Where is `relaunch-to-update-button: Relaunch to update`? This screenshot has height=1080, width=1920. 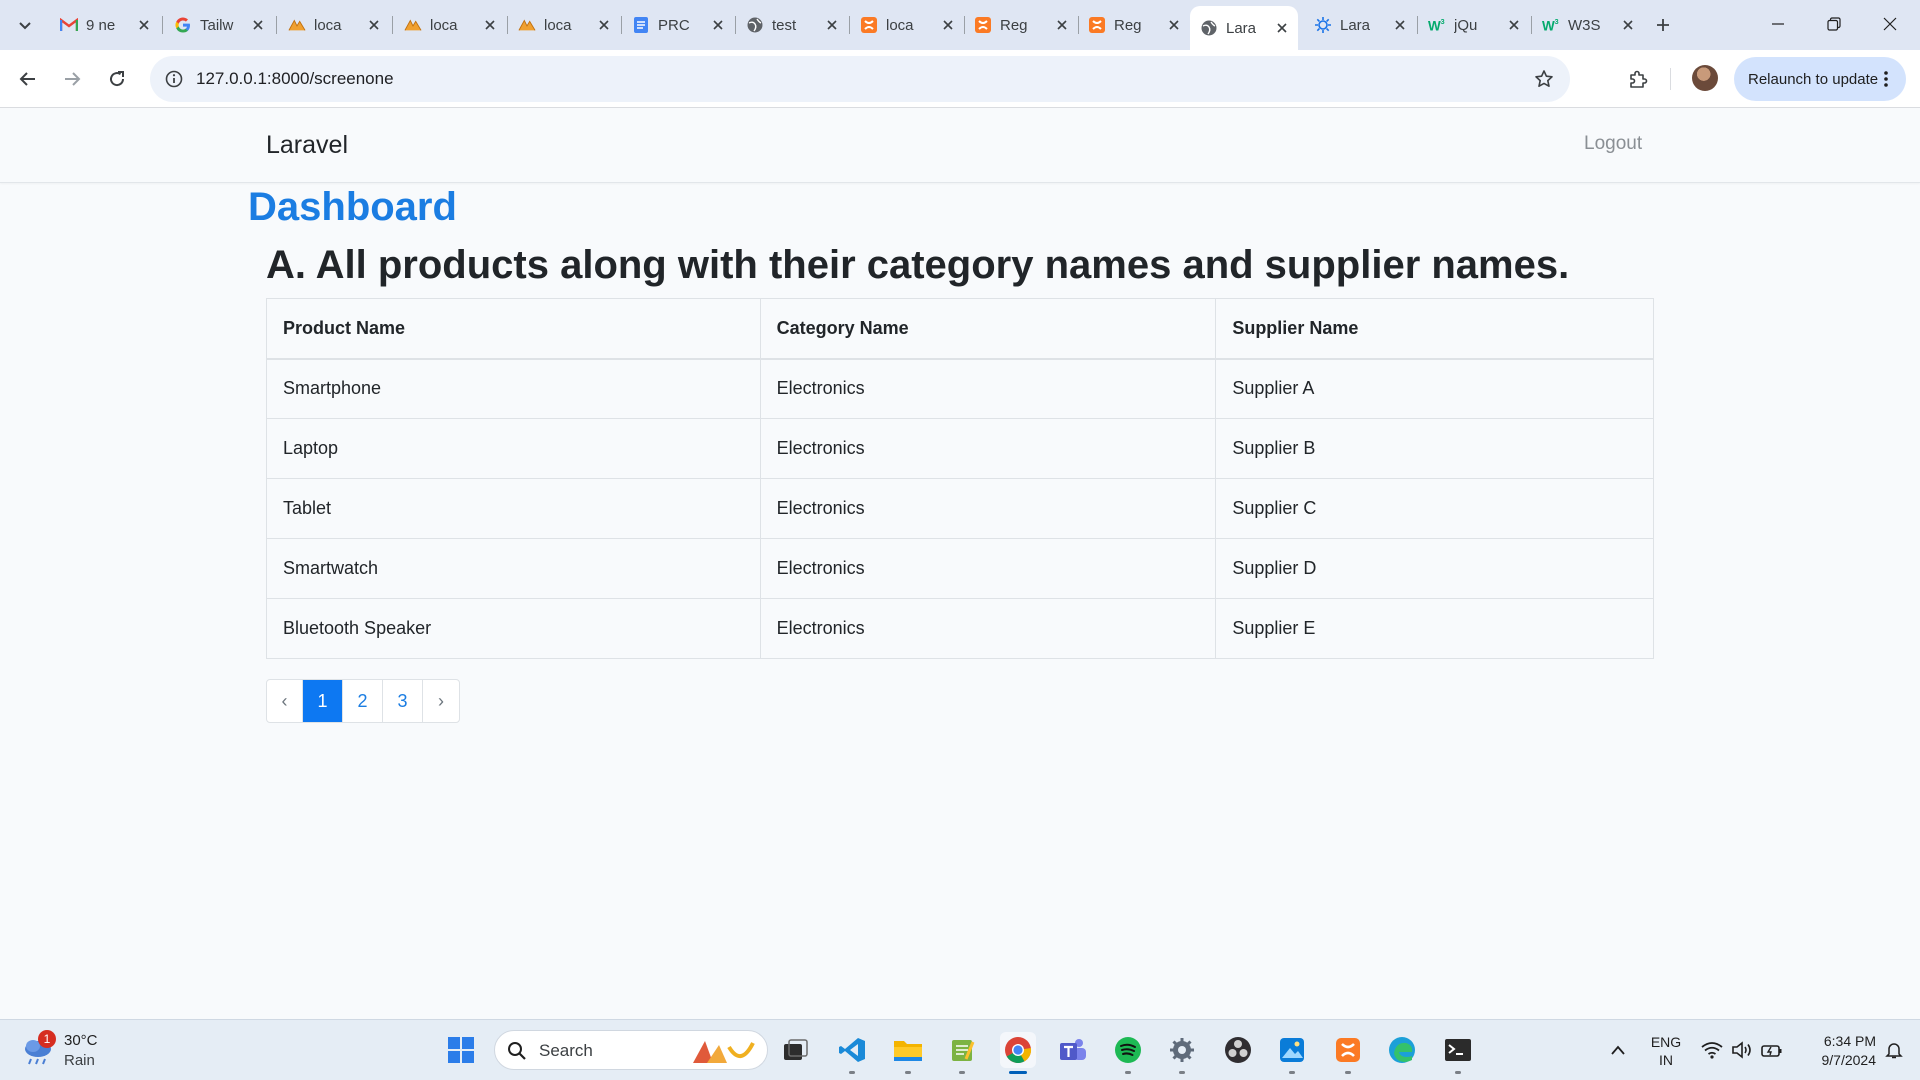 relaunch-to-update-button: Relaunch to update is located at coordinates (1820, 79).